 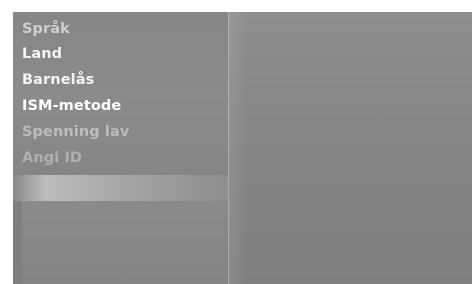 I want to click on lower-left-strip, so click(x=17, y=242).